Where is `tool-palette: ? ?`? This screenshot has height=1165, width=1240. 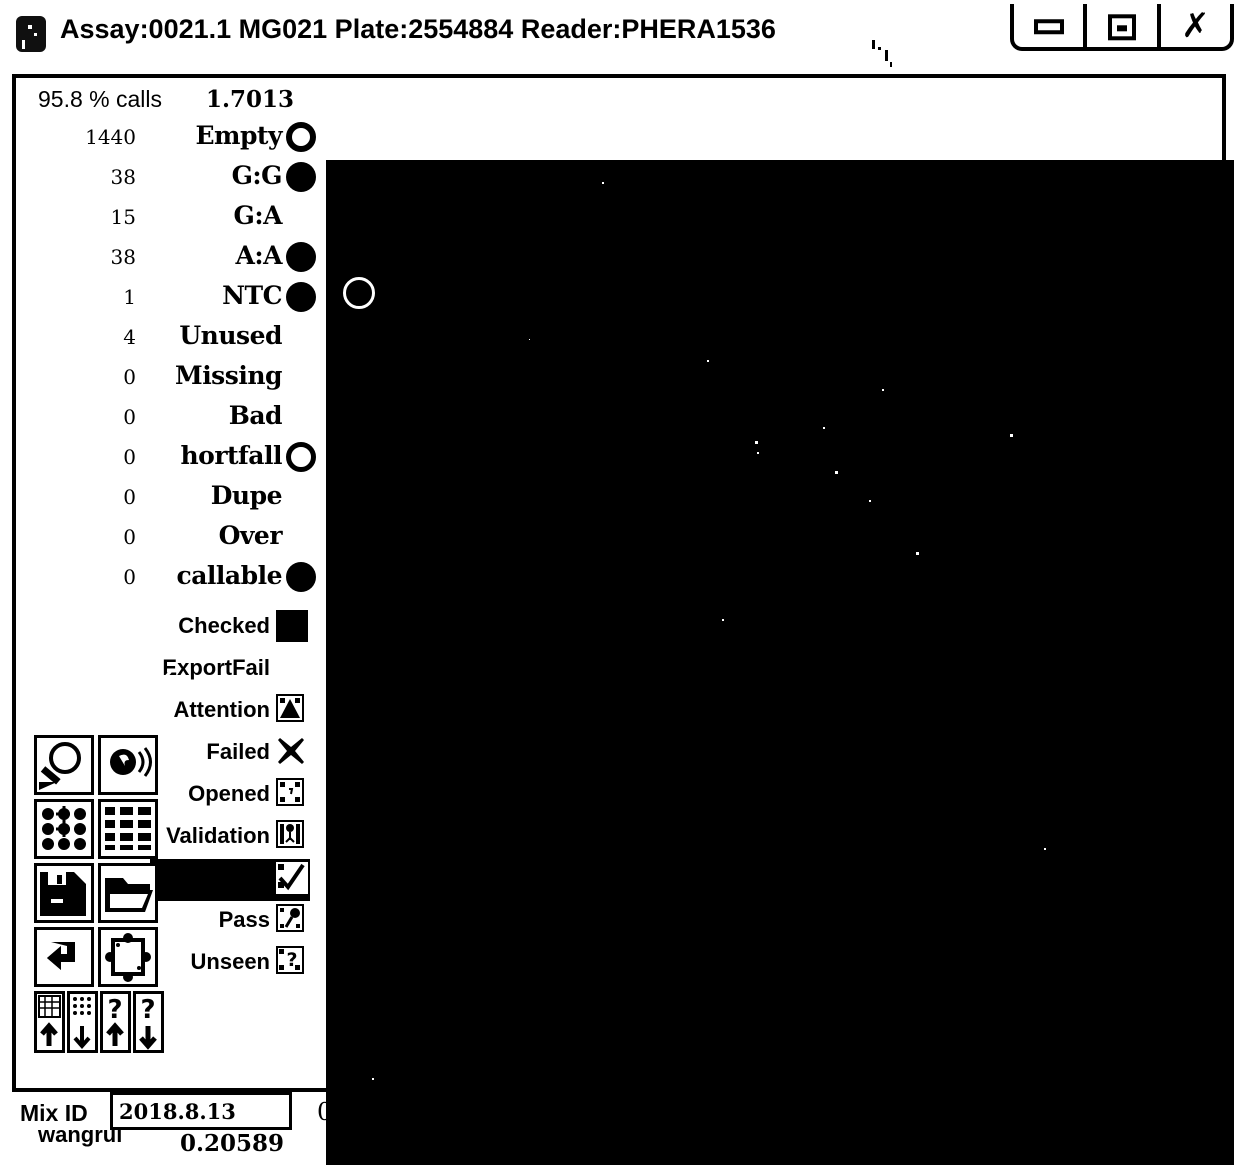
tool-palette: ? ? is located at coordinates (99, 896).